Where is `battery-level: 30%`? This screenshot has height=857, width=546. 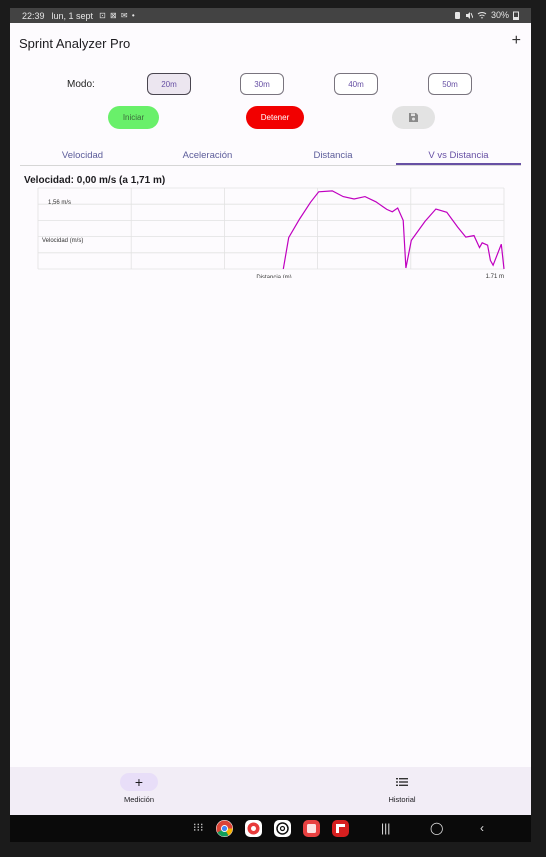
battery-level: 30% is located at coordinates (499, 15).